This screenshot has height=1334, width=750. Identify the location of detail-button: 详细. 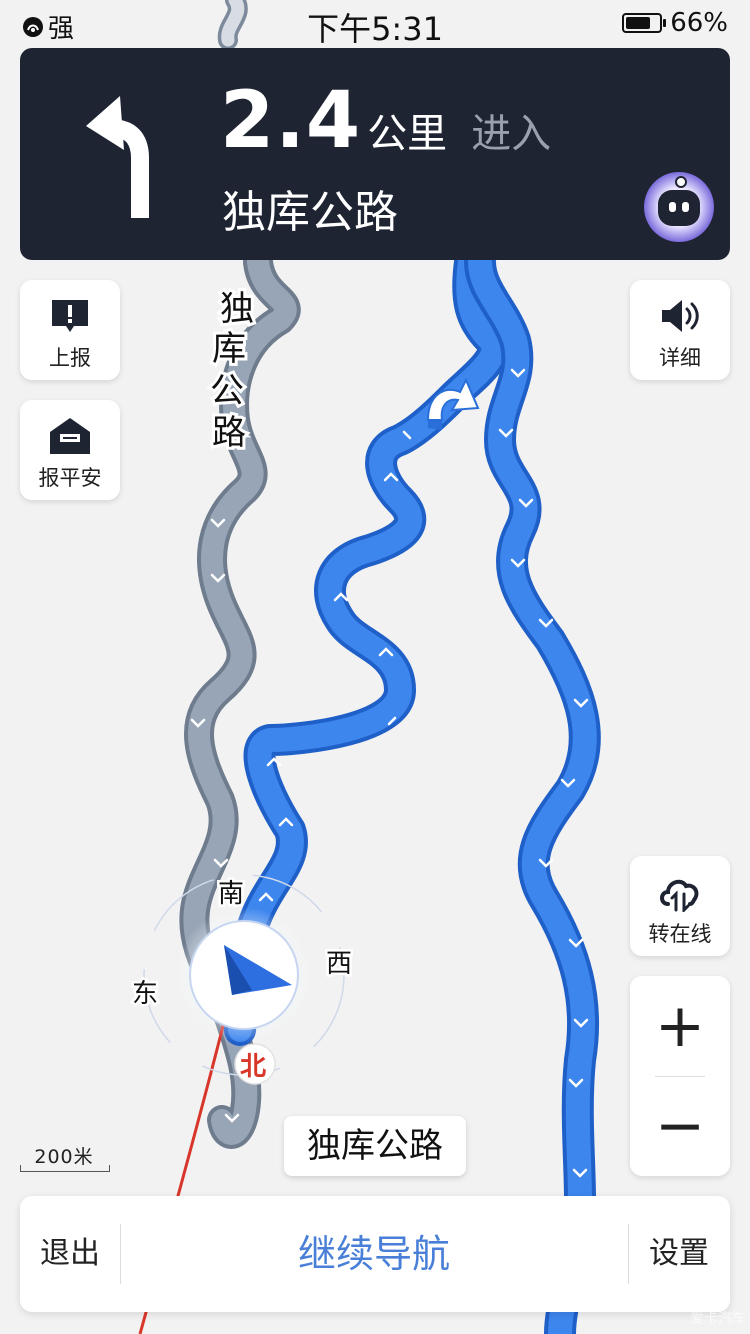
(680, 330).